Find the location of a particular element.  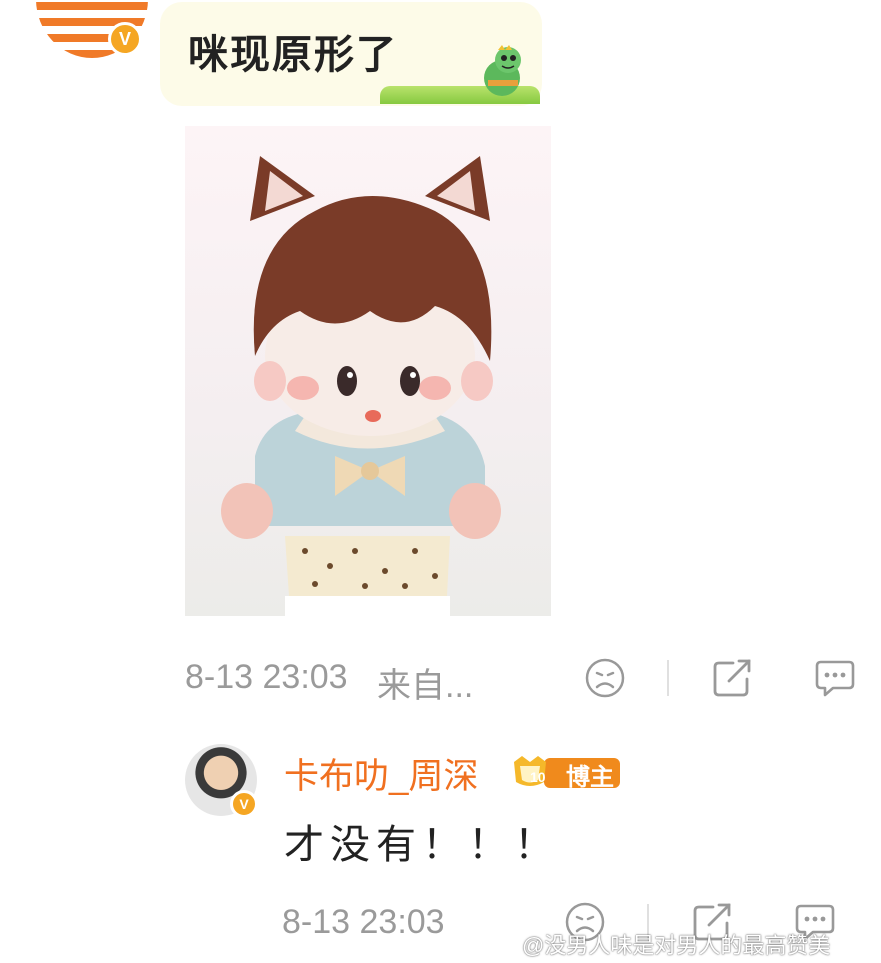

dinosaur-sticker-icon is located at coordinates (502, 70).